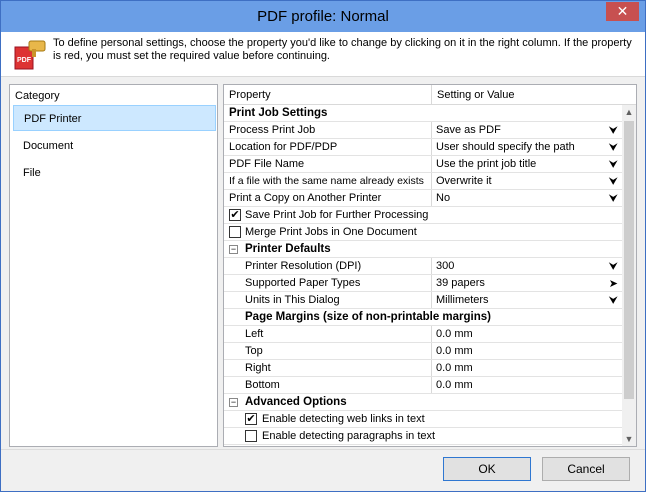 This screenshot has width=646, height=492. Describe the element at coordinates (423, 283) in the screenshot. I see `property-row-paper-types: Supported Paper Types 39 papers ➤` at that location.